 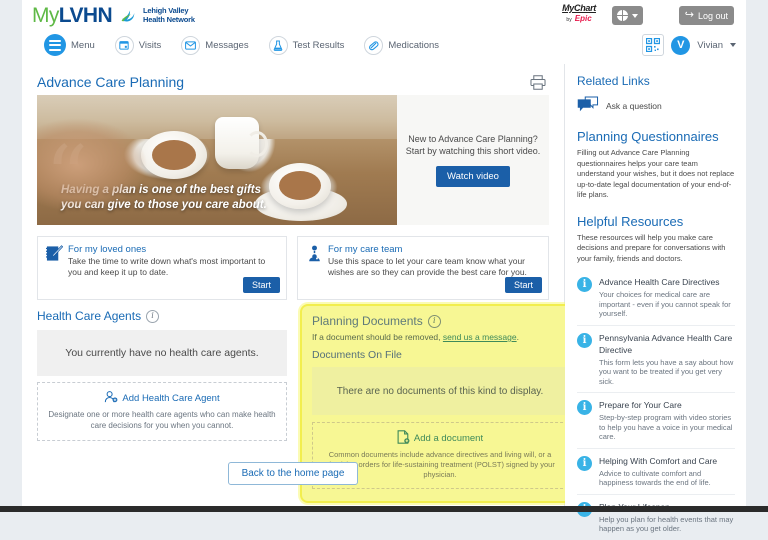 What do you see at coordinates (261, 285) in the screenshot?
I see `start-button-loved-ones: Start` at bounding box center [261, 285].